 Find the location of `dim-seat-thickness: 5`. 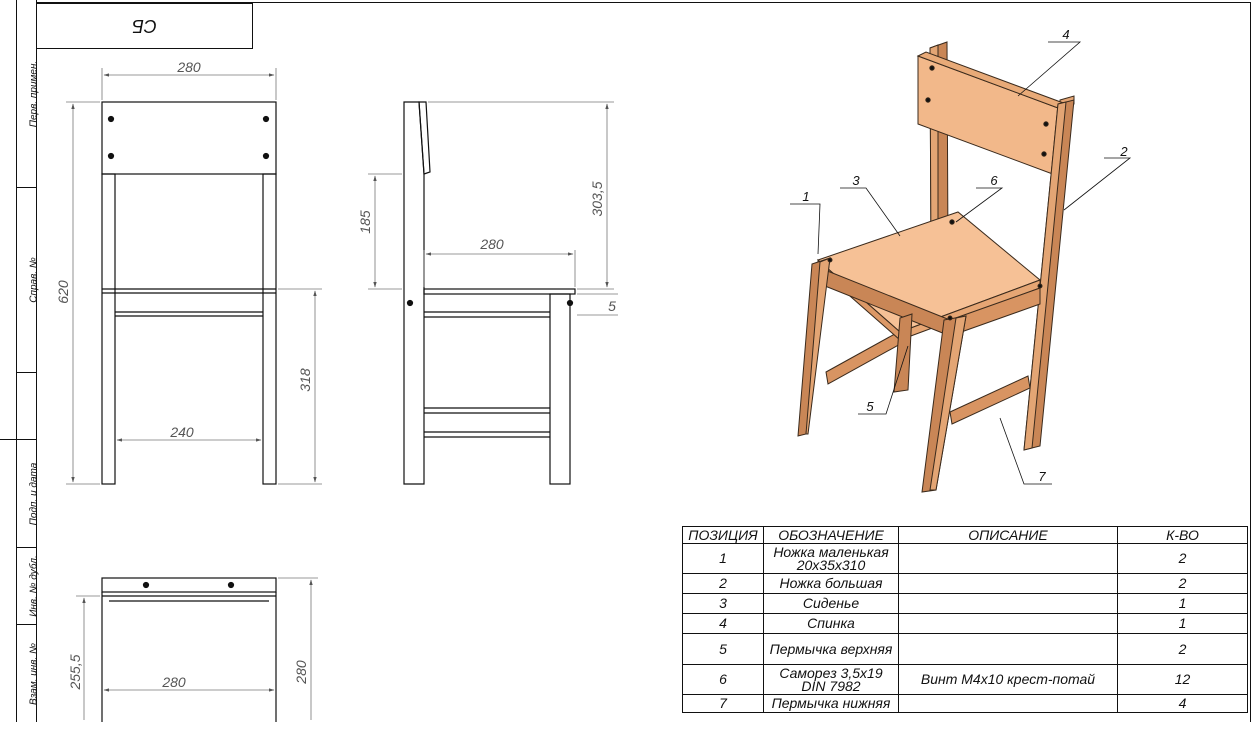

dim-seat-thickness: 5 is located at coordinates (612, 306).